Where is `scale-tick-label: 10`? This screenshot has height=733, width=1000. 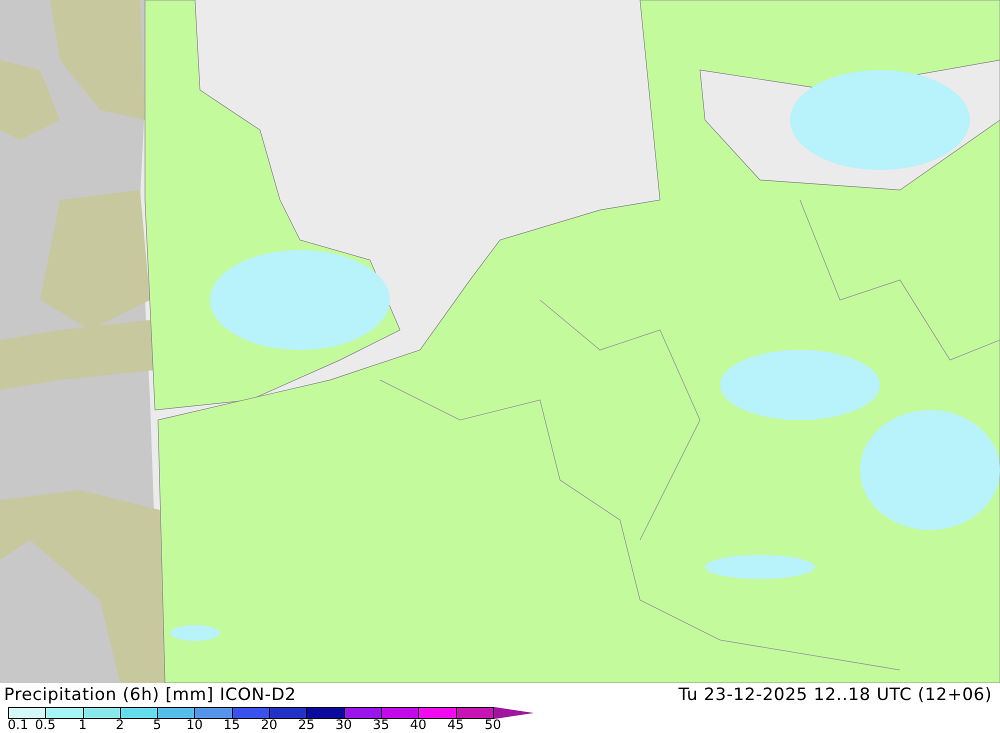 scale-tick-label: 10 is located at coordinates (194, 725).